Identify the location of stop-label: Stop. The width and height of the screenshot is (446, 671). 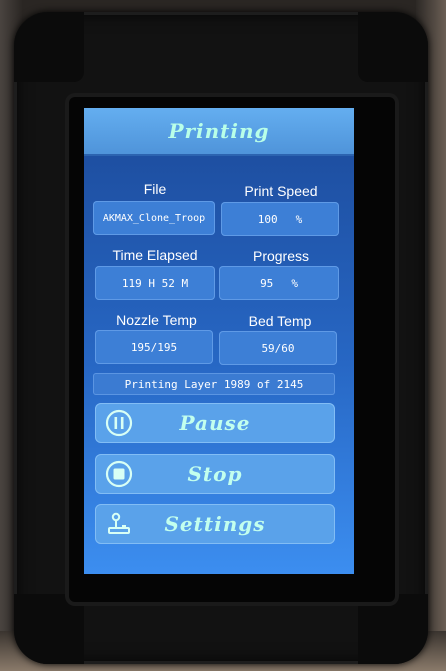
(215, 474).